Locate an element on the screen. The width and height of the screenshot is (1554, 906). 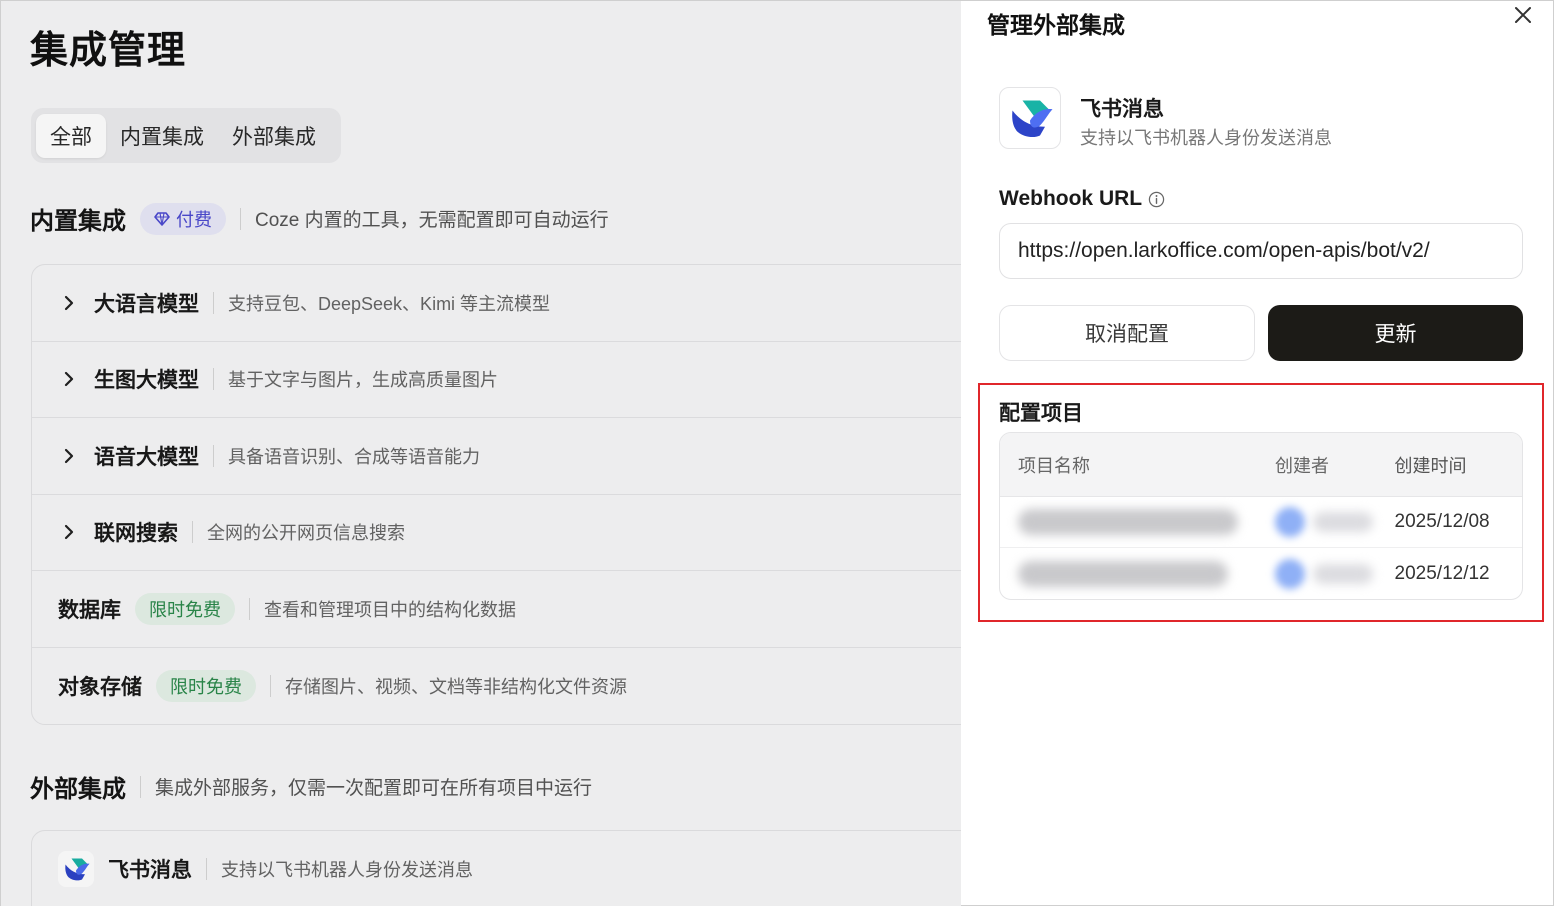
integration-name: 飞书消息 is located at coordinates (1122, 109).